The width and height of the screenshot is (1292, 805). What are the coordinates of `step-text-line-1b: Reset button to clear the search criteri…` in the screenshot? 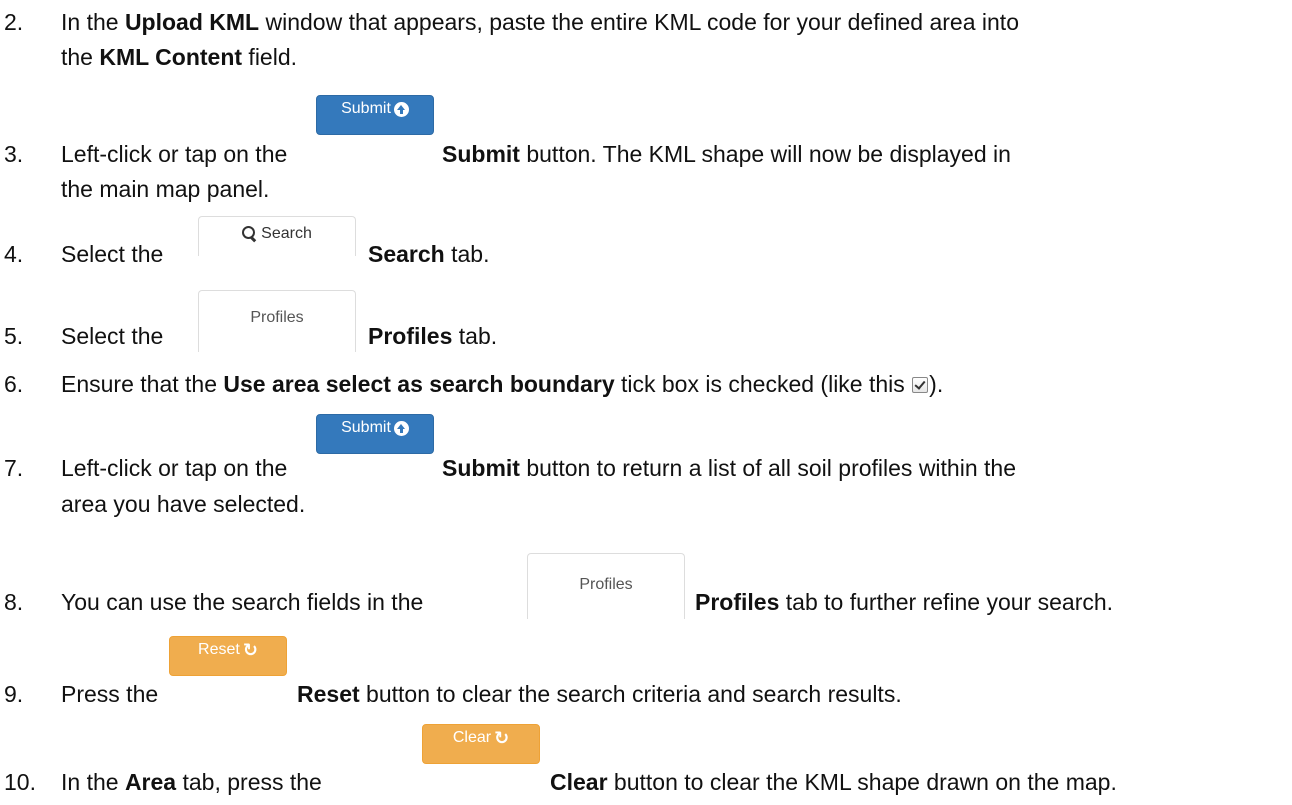 It's located at (599, 694).